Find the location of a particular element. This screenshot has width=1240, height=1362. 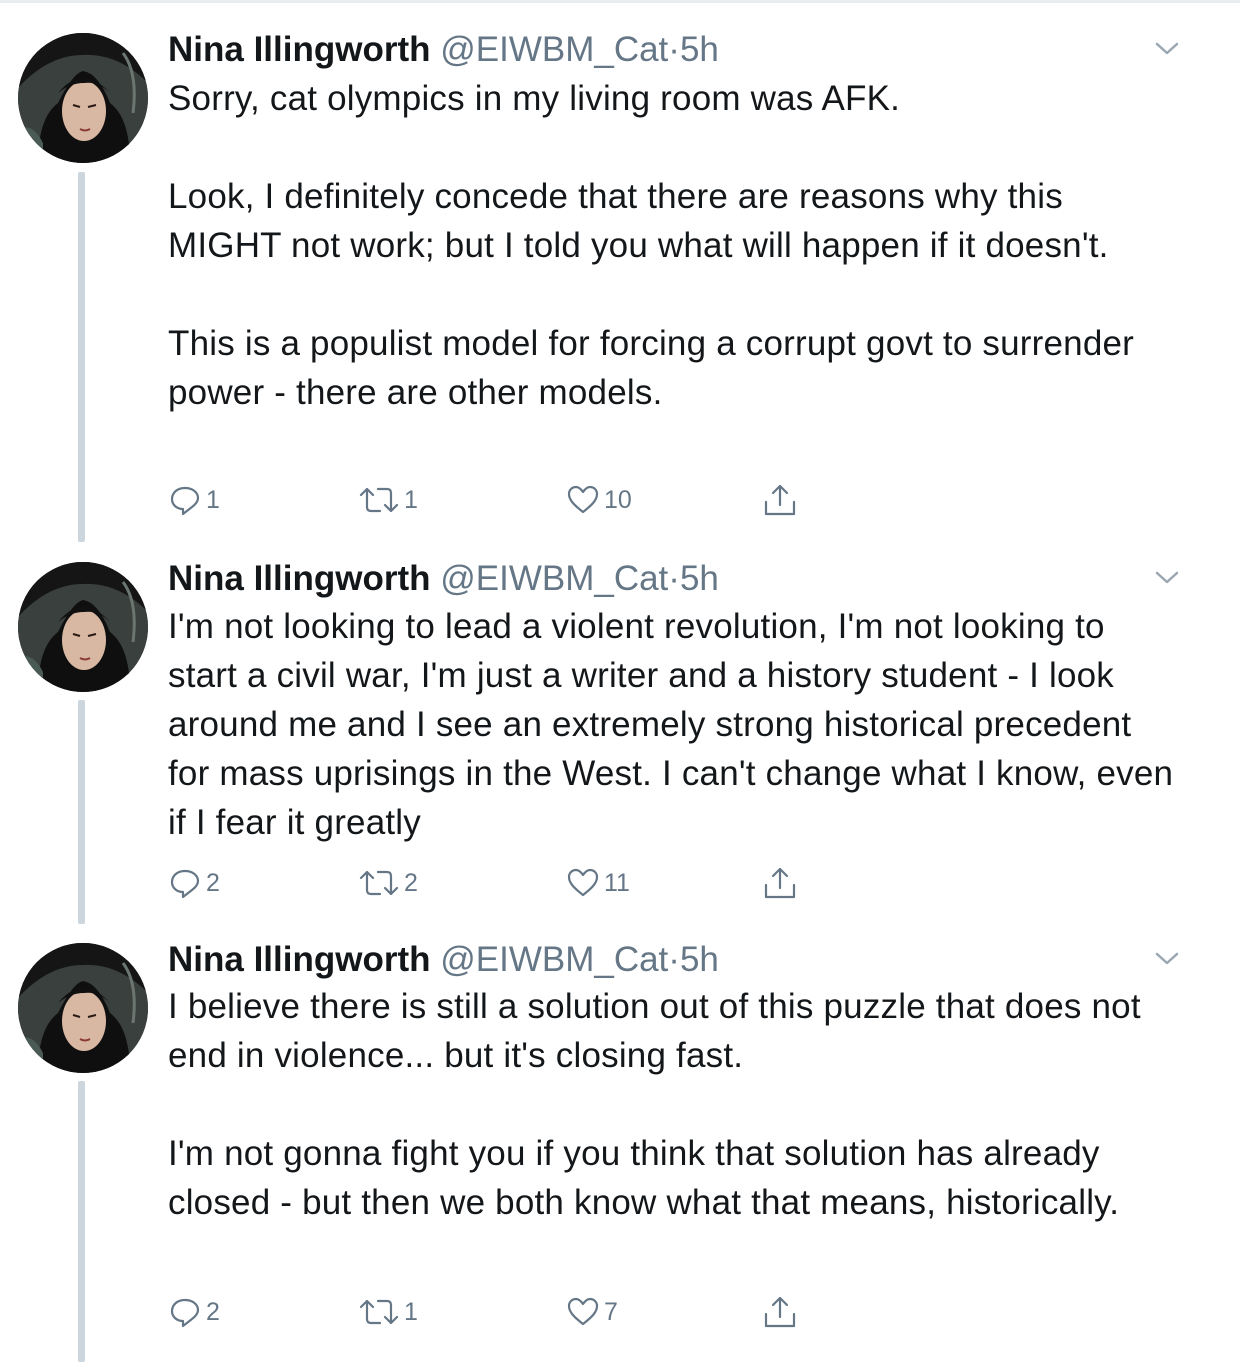

like-button: 10 is located at coordinates (599, 500).